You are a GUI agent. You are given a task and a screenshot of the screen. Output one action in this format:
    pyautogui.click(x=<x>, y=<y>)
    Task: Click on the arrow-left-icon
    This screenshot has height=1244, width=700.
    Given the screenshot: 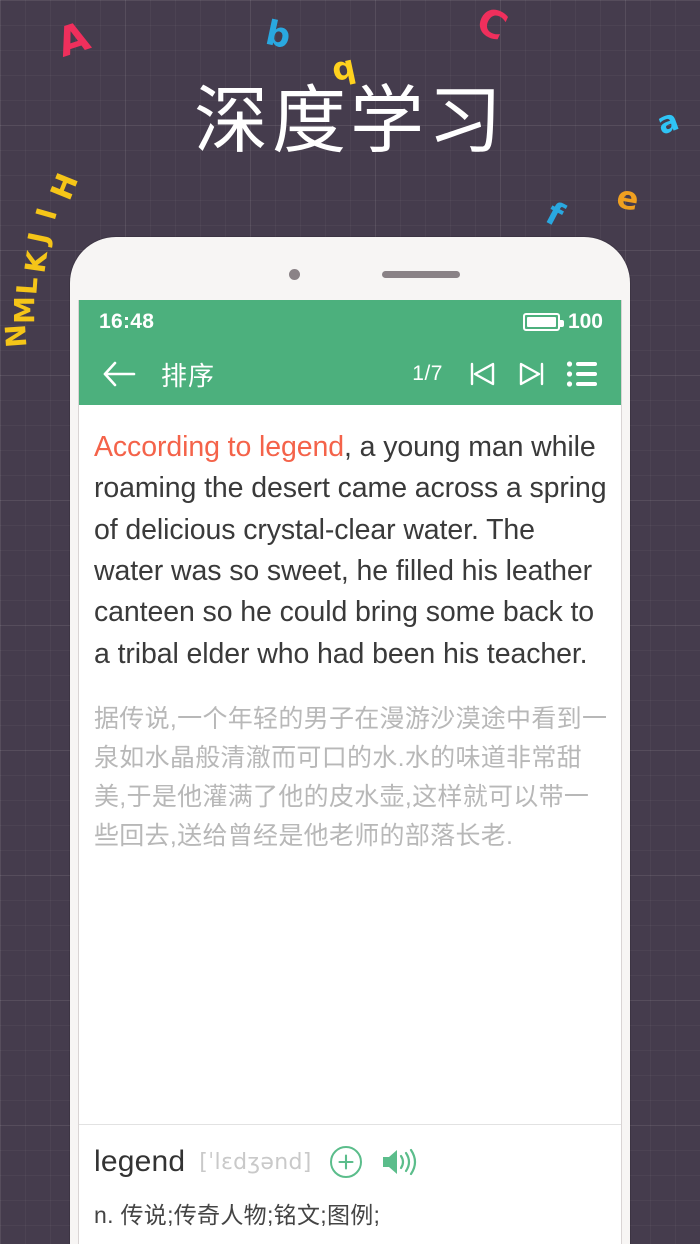 What is the action you would take?
    pyautogui.click(x=119, y=374)
    